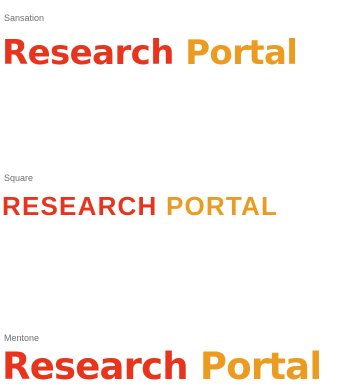  Describe the element at coordinates (222, 206) in the screenshot. I see `logo-word-portal: PORTAL` at that location.